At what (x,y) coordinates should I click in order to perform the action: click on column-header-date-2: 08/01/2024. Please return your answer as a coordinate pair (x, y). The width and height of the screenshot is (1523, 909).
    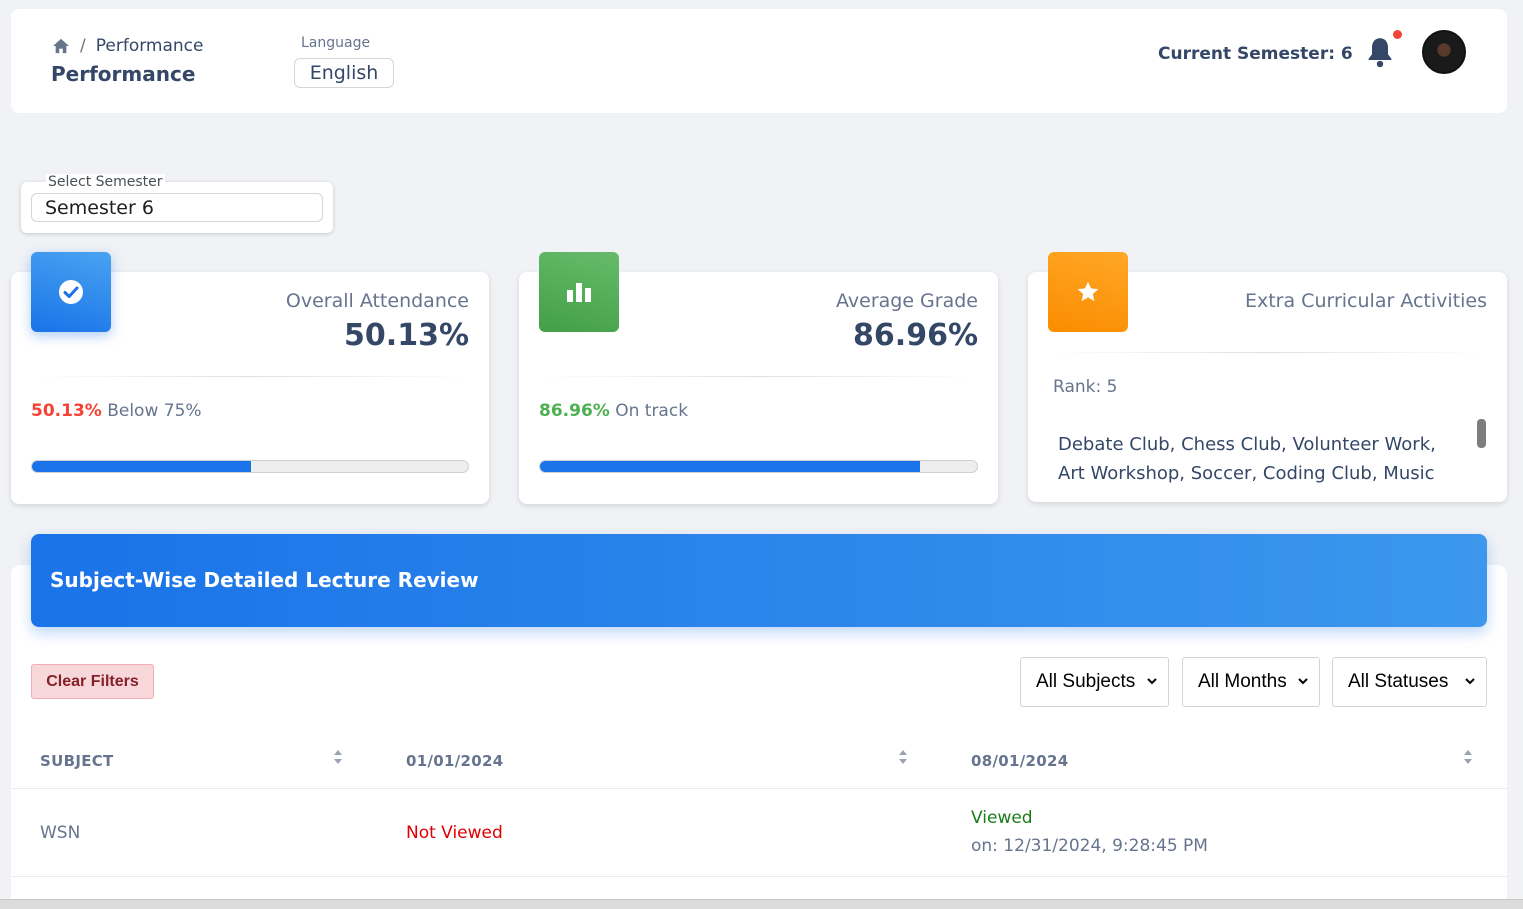
    Looking at the image, I should click on (1019, 761).